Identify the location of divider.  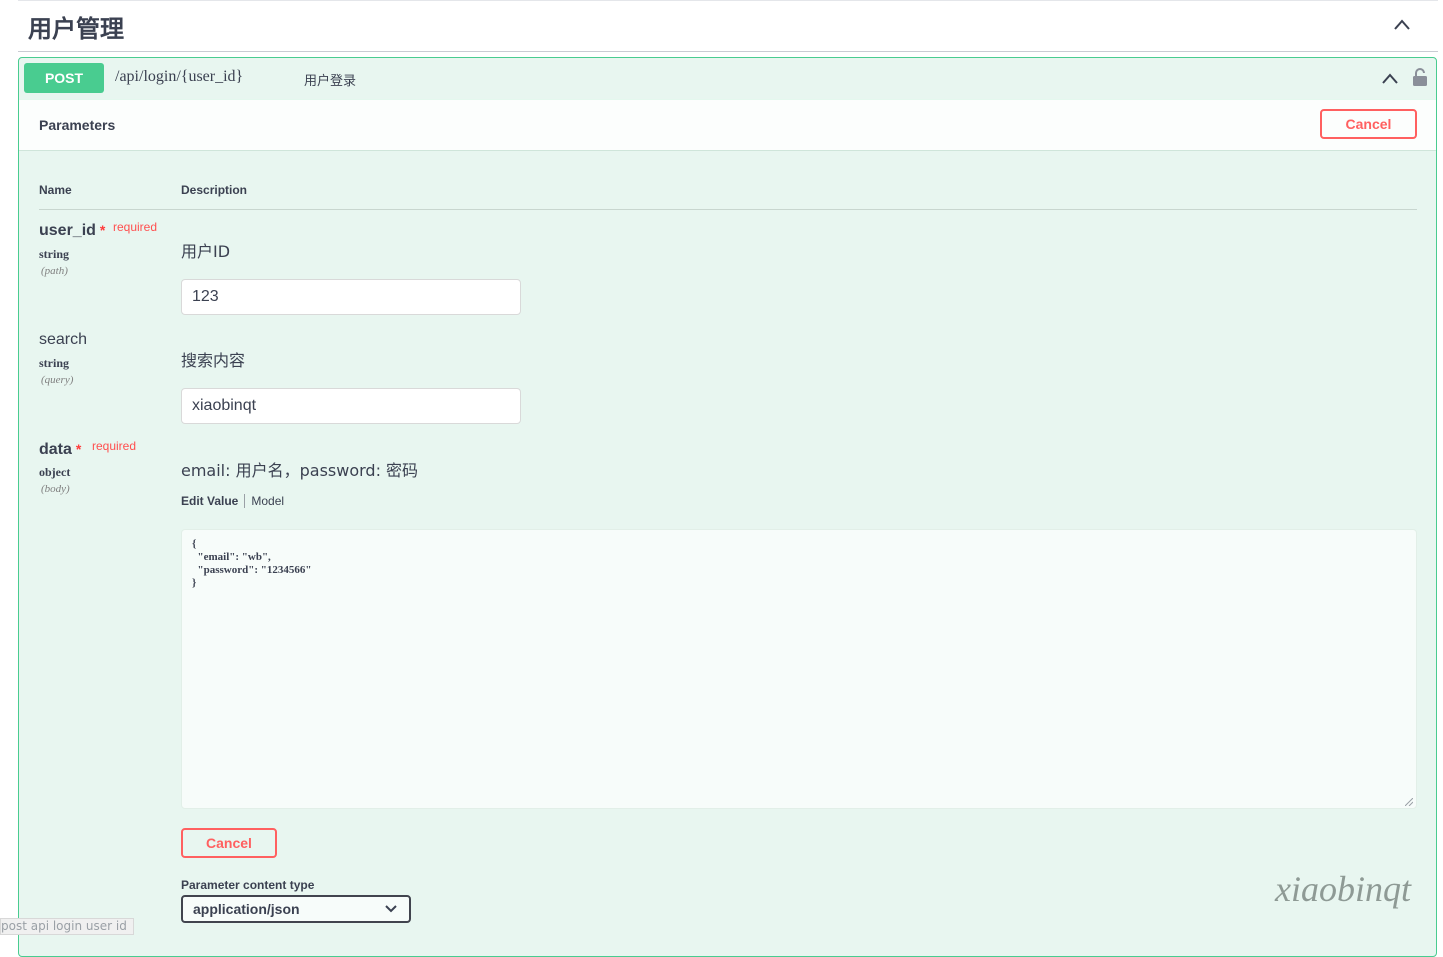
(728, 209).